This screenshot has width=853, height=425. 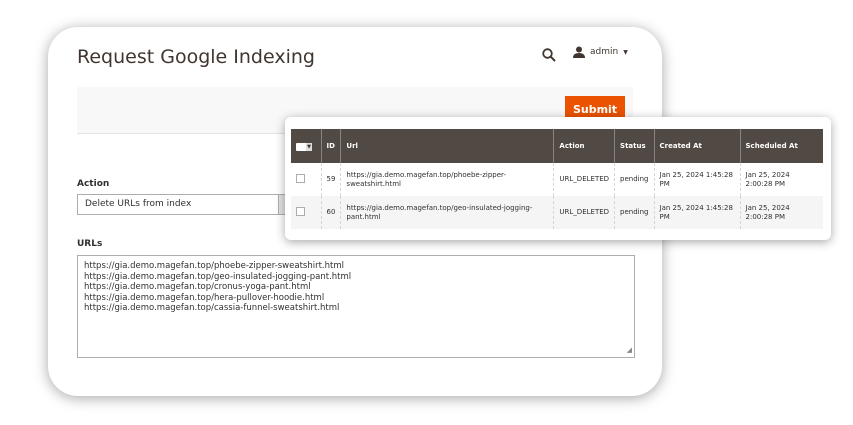 What do you see at coordinates (93, 184) in the screenshot?
I see `action-label: Action` at bounding box center [93, 184].